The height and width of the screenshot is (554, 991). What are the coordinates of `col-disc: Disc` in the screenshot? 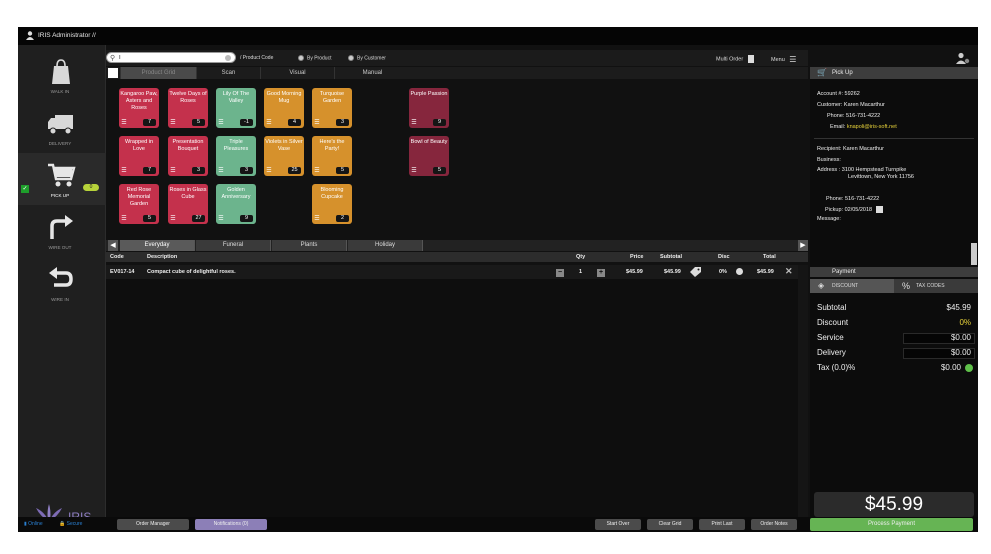 It's located at (724, 257).